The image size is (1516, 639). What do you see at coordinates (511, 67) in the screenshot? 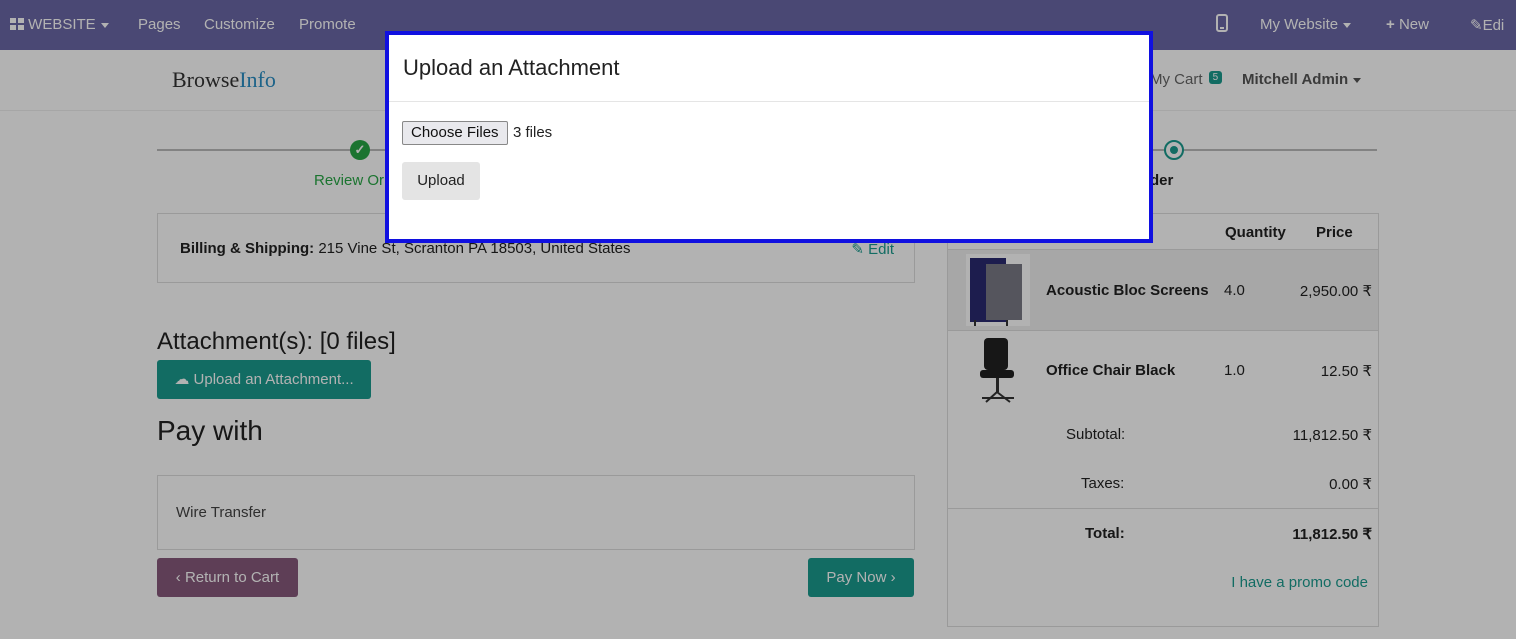
I see `modal-title: Upload an Attachment` at bounding box center [511, 67].